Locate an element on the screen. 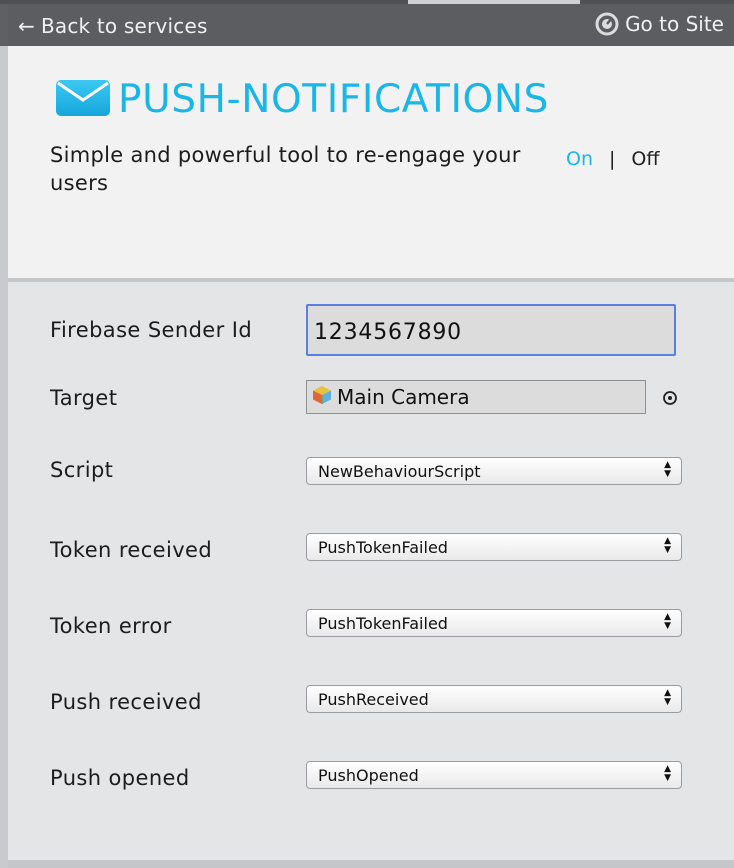  token-error-label: Token error is located at coordinates (111, 626).